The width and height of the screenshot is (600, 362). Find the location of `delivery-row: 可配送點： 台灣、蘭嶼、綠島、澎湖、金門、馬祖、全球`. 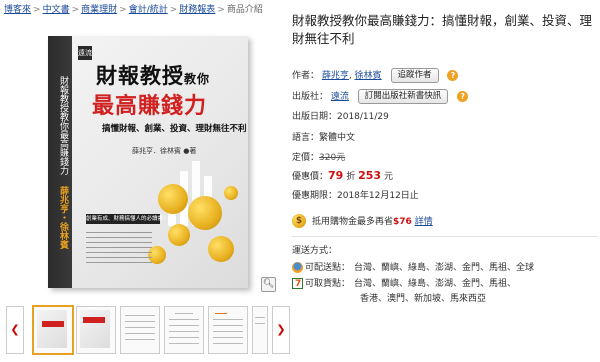

delivery-row: 可配送點： 台灣、蘭嶼、綠島、澎湖、金門、馬祖、全球 is located at coordinates (413, 268).